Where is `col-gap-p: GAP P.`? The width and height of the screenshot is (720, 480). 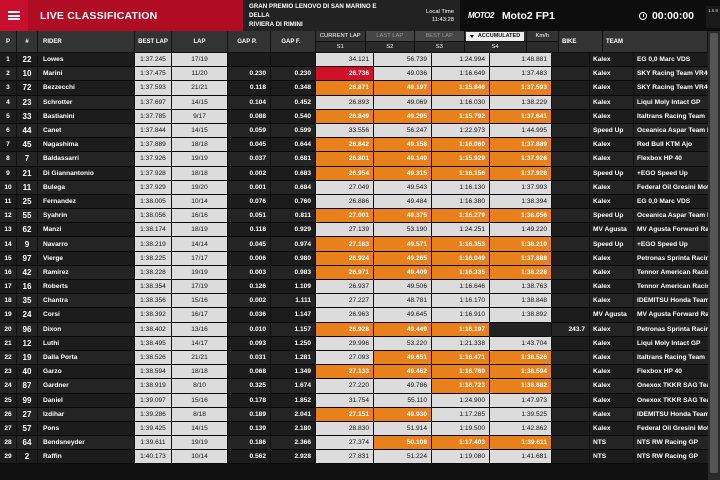 col-gap-p: GAP P. is located at coordinates (249, 42).